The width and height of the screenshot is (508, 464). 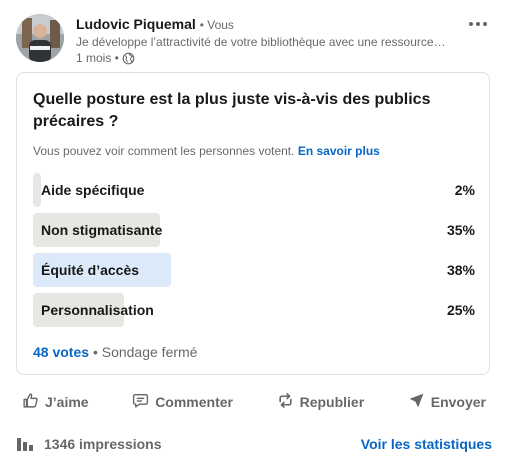 I want to click on avatar, so click(x=40, y=38).